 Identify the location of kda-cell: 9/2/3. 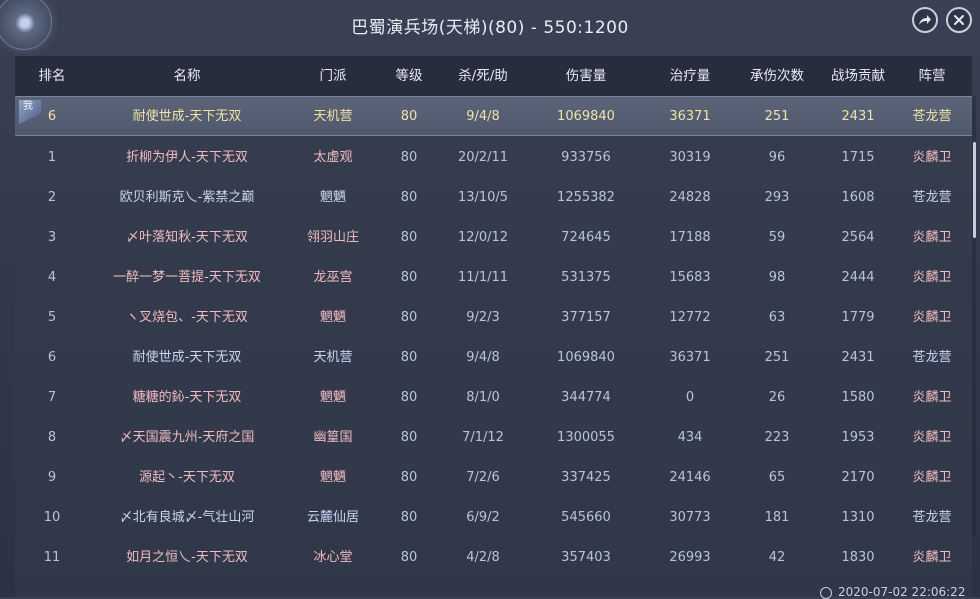
(483, 317).